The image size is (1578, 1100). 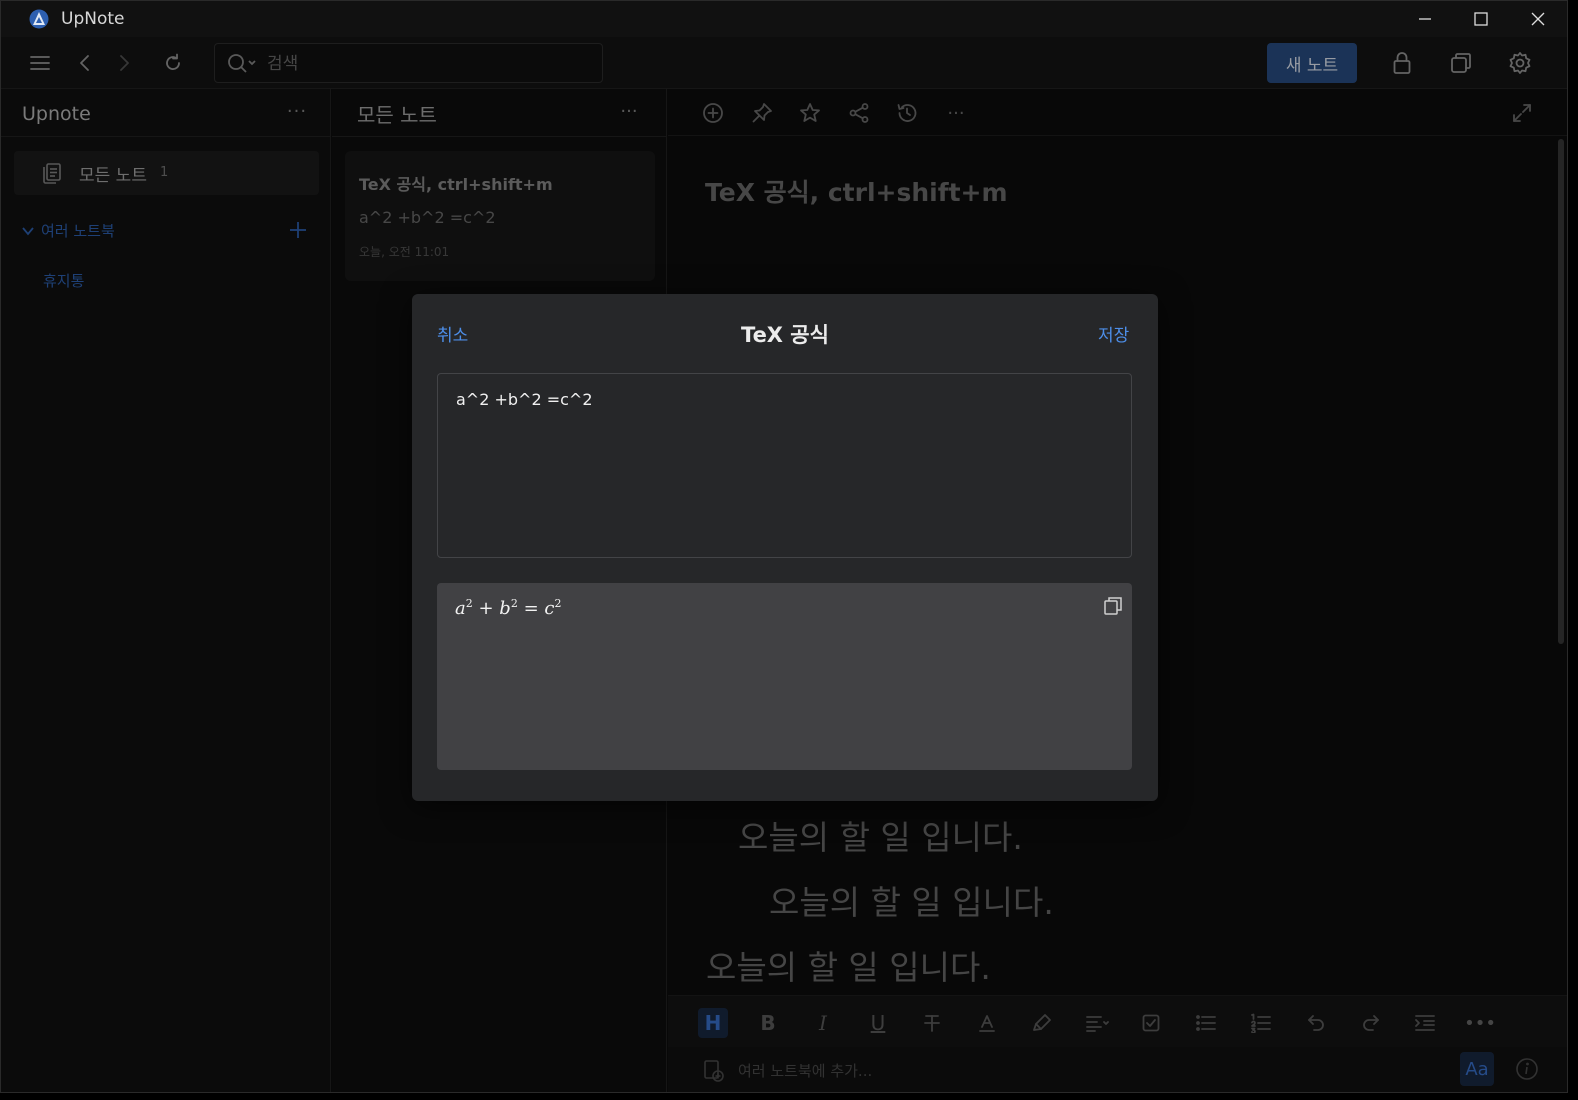 I want to click on formula-preview: a2 + b2 = c2, so click(x=784, y=676).